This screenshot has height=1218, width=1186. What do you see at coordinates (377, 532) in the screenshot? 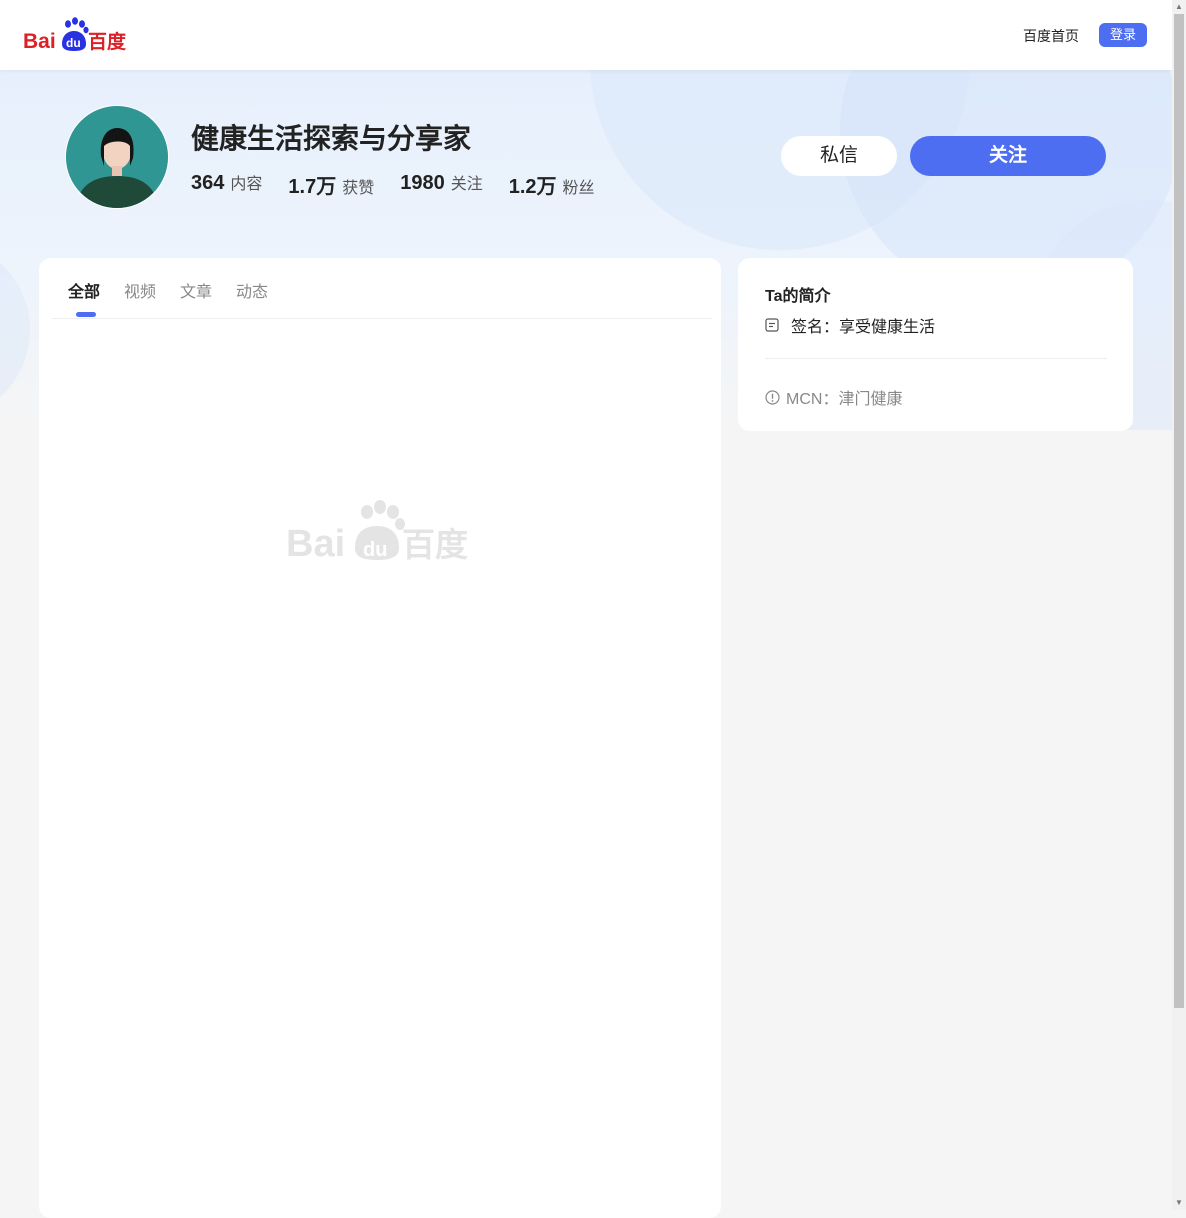
I see `baidu-placeholder-logo: Bai du 百度` at bounding box center [377, 532].